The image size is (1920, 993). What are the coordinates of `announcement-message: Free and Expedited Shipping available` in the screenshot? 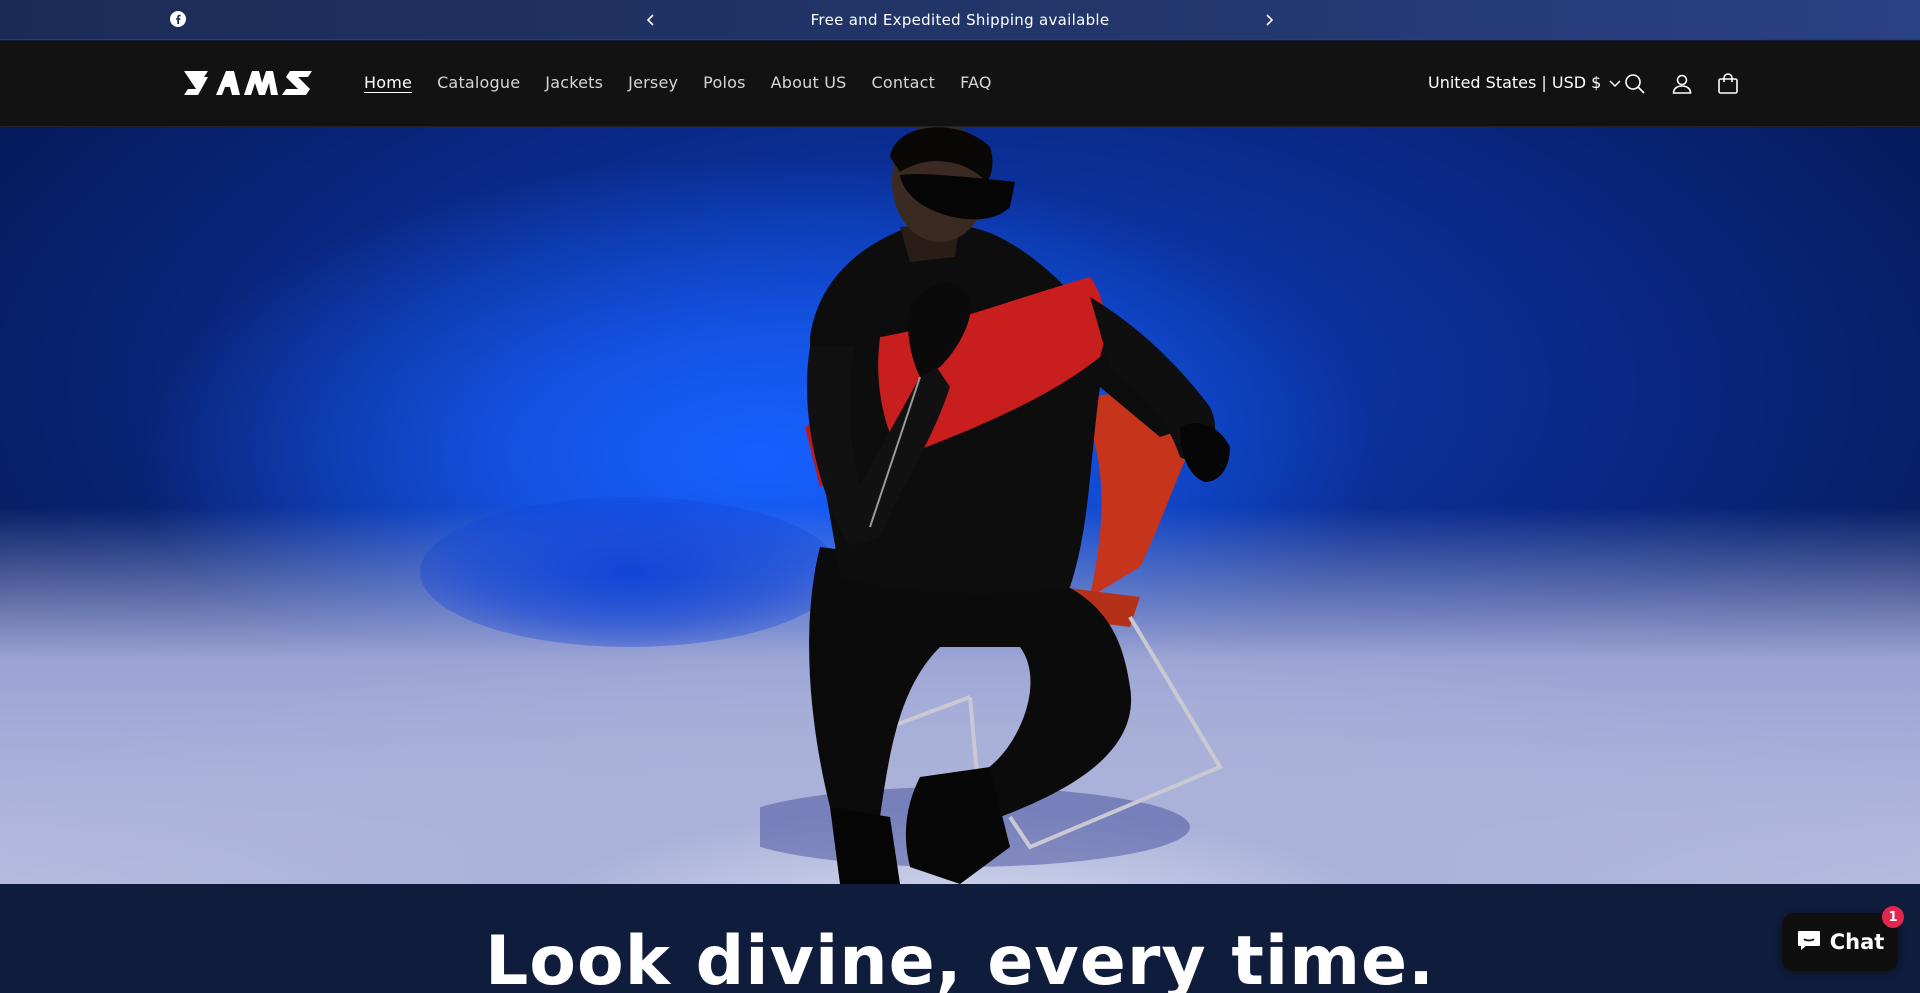 It's located at (960, 20).